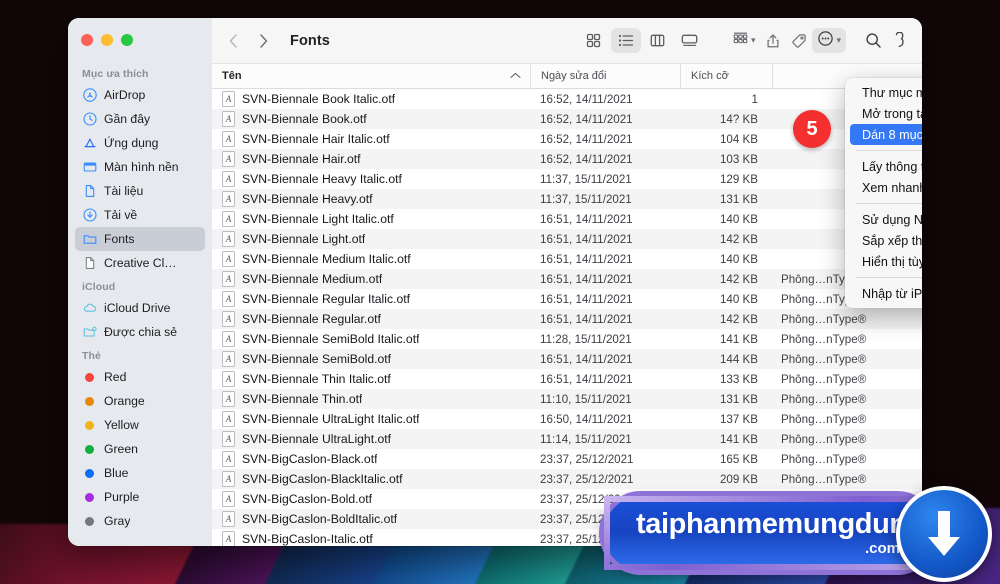 The image size is (1000, 584). What do you see at coordinates (889, 277) in the screenshot?
I see `menu-separator` at bounding box center [889, 277].